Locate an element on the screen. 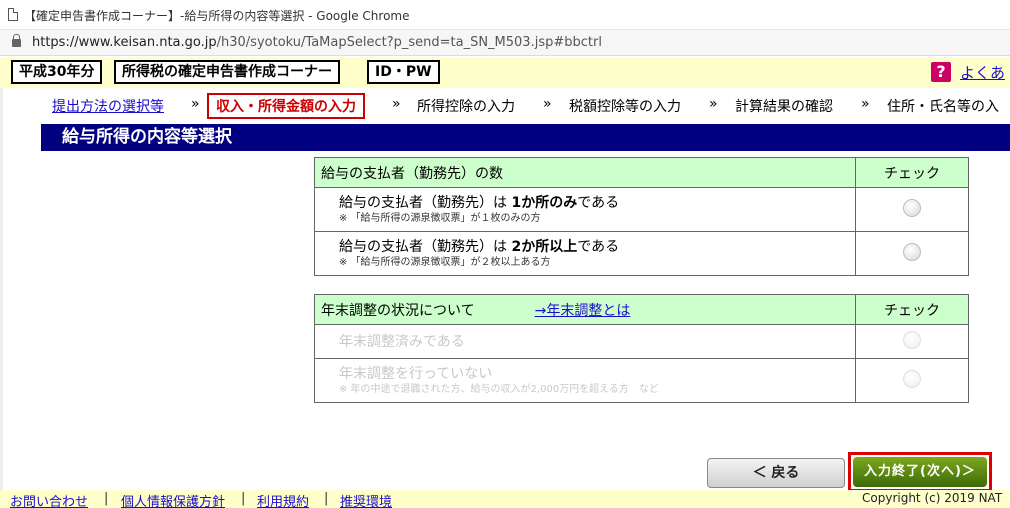 This screenshot has height=508, width=1010. faq-link: よくあ is located at coordinates (982, 72).